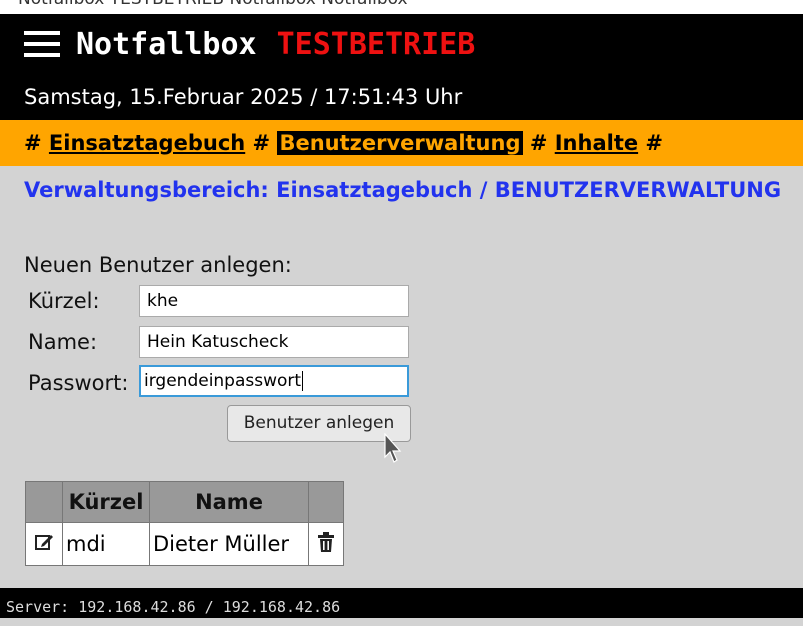 This screenshot has height=626, width=803. I want to click on header-name: Name, so click(229, 502).